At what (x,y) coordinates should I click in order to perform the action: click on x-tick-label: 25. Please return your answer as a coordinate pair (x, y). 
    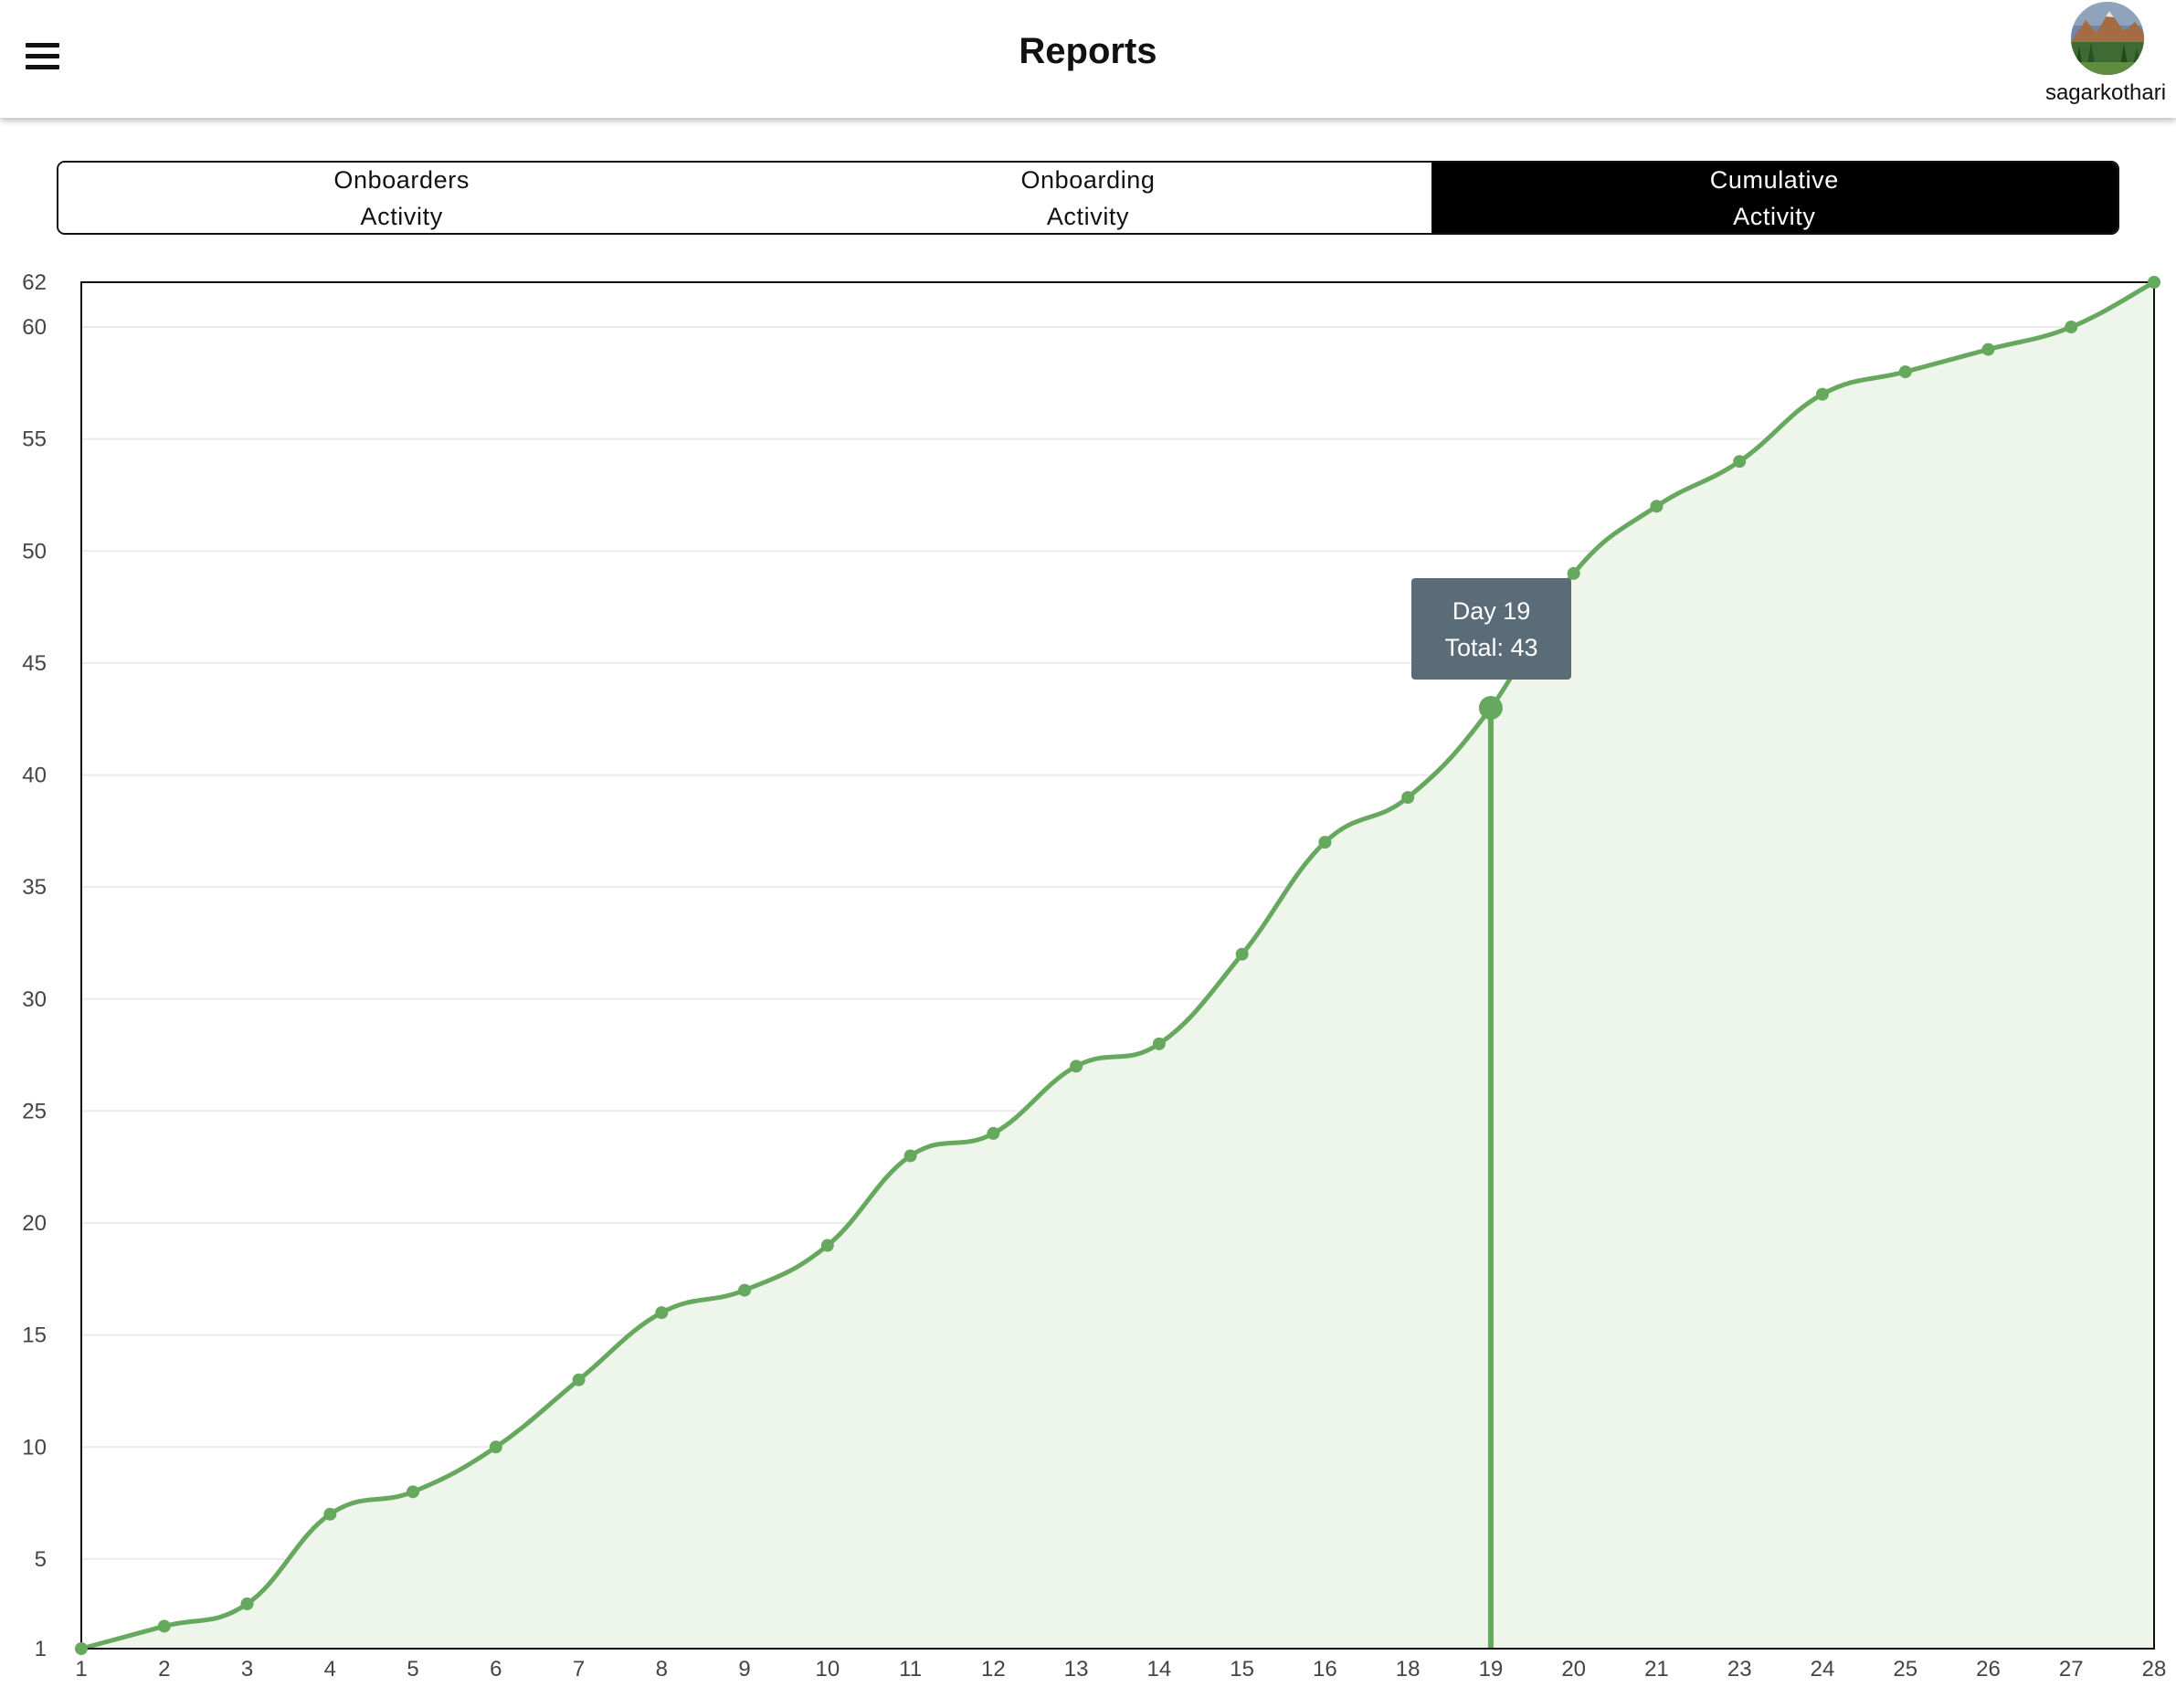
    Looking at the image, I should click on (1905, 1669).